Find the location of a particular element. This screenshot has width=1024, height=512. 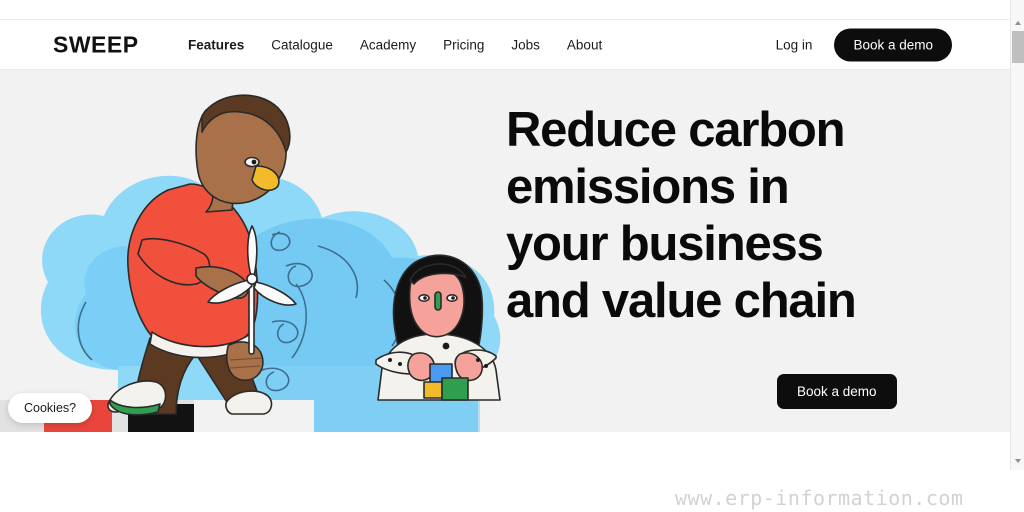

nav-item-features: Features is located at coordinates (216, 44).